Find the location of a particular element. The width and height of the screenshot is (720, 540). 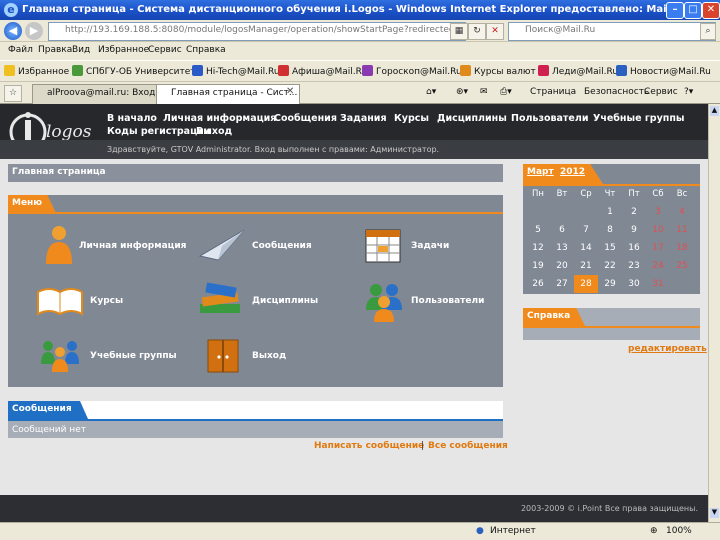

calendar-day: 27 is located at coordinates (562, 284).